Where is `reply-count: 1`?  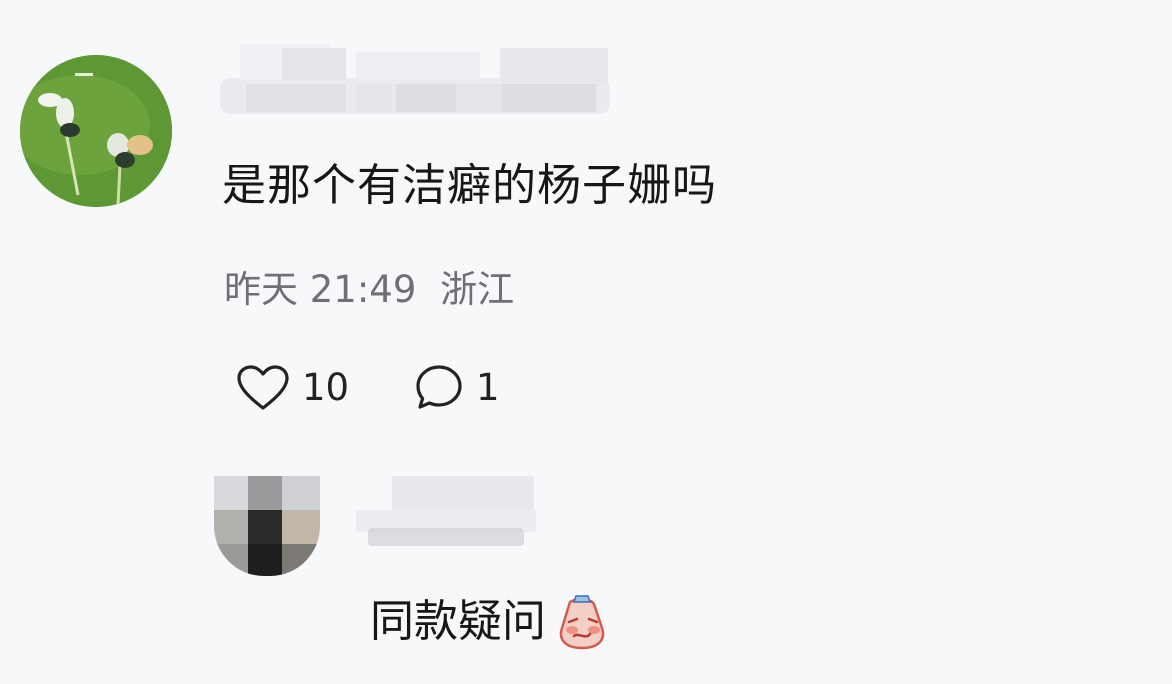 reply-count: 1 is located at coordinates (488, 387).